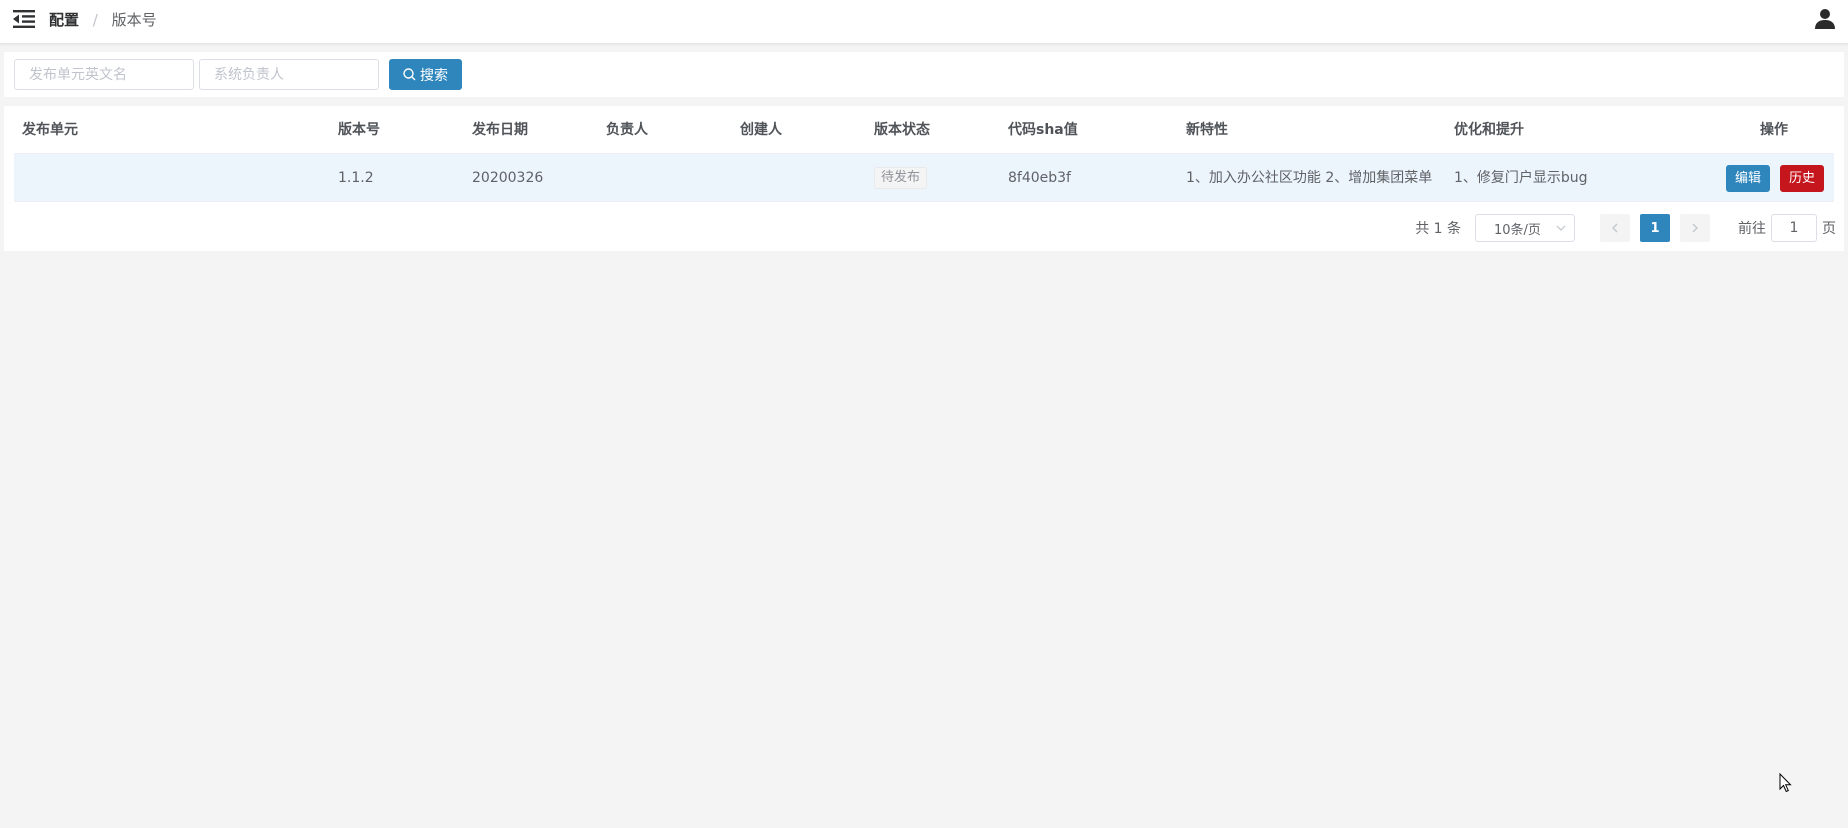  I want to click on col-header-date: 发布日期, so click(500, 130).